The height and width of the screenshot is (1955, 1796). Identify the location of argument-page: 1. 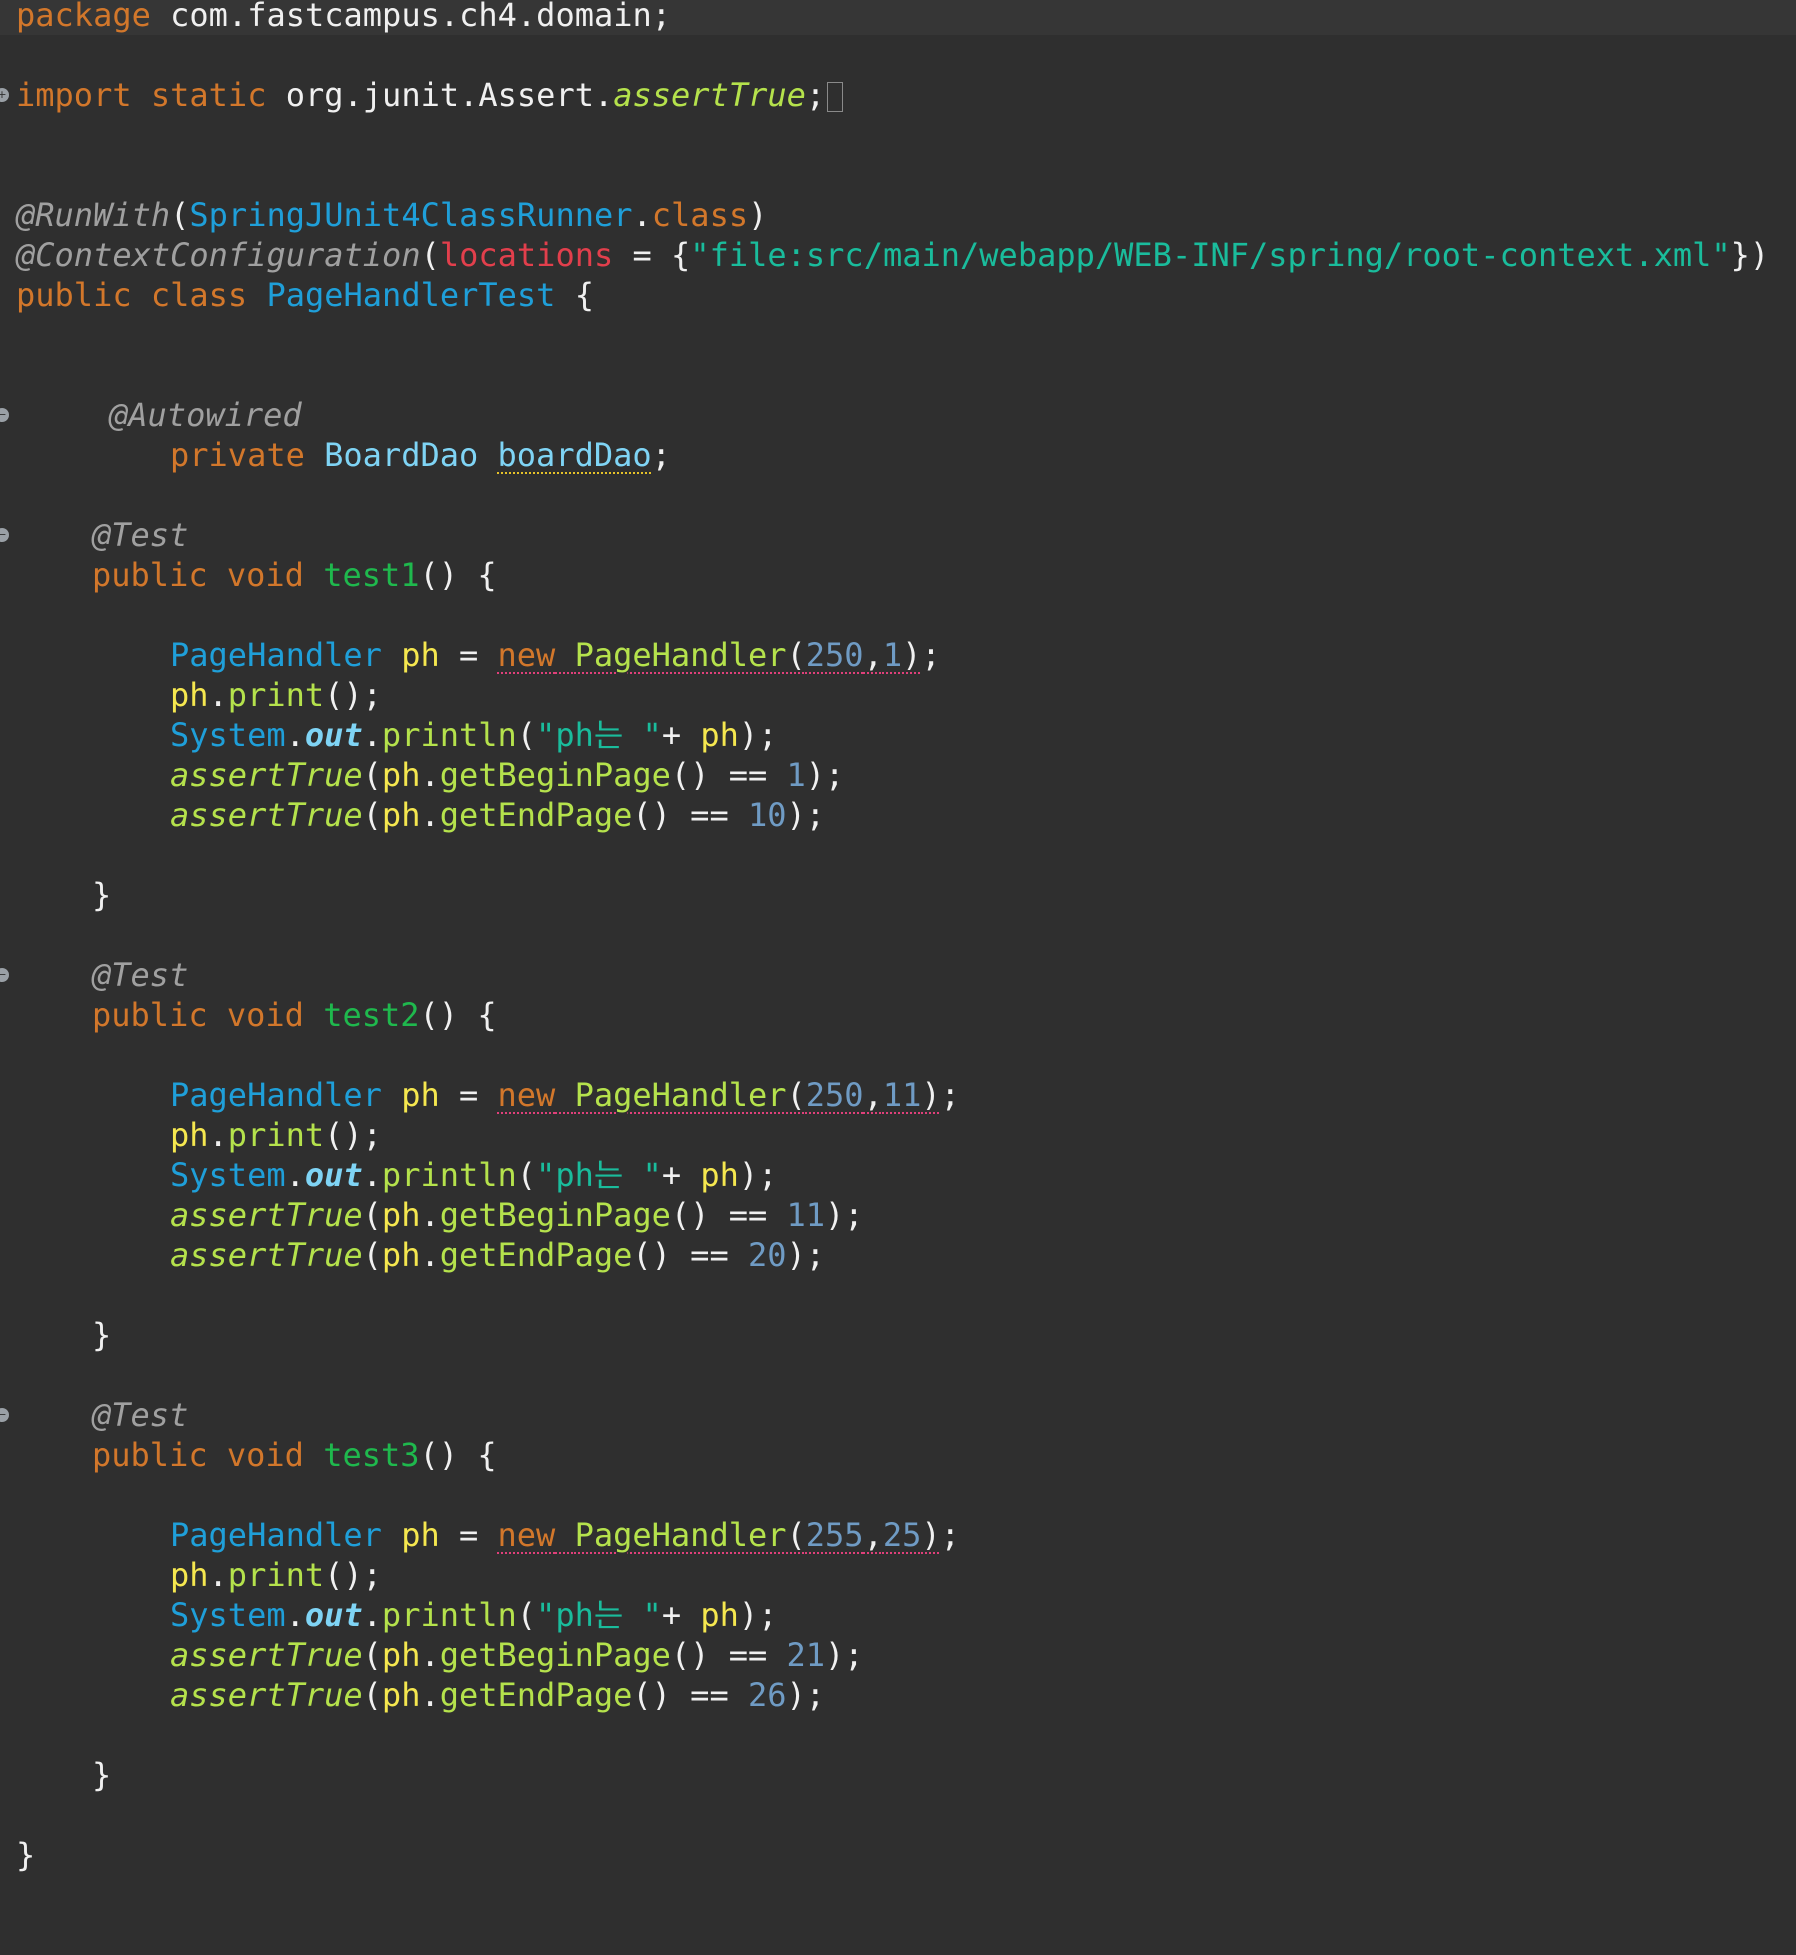
(892, 655).